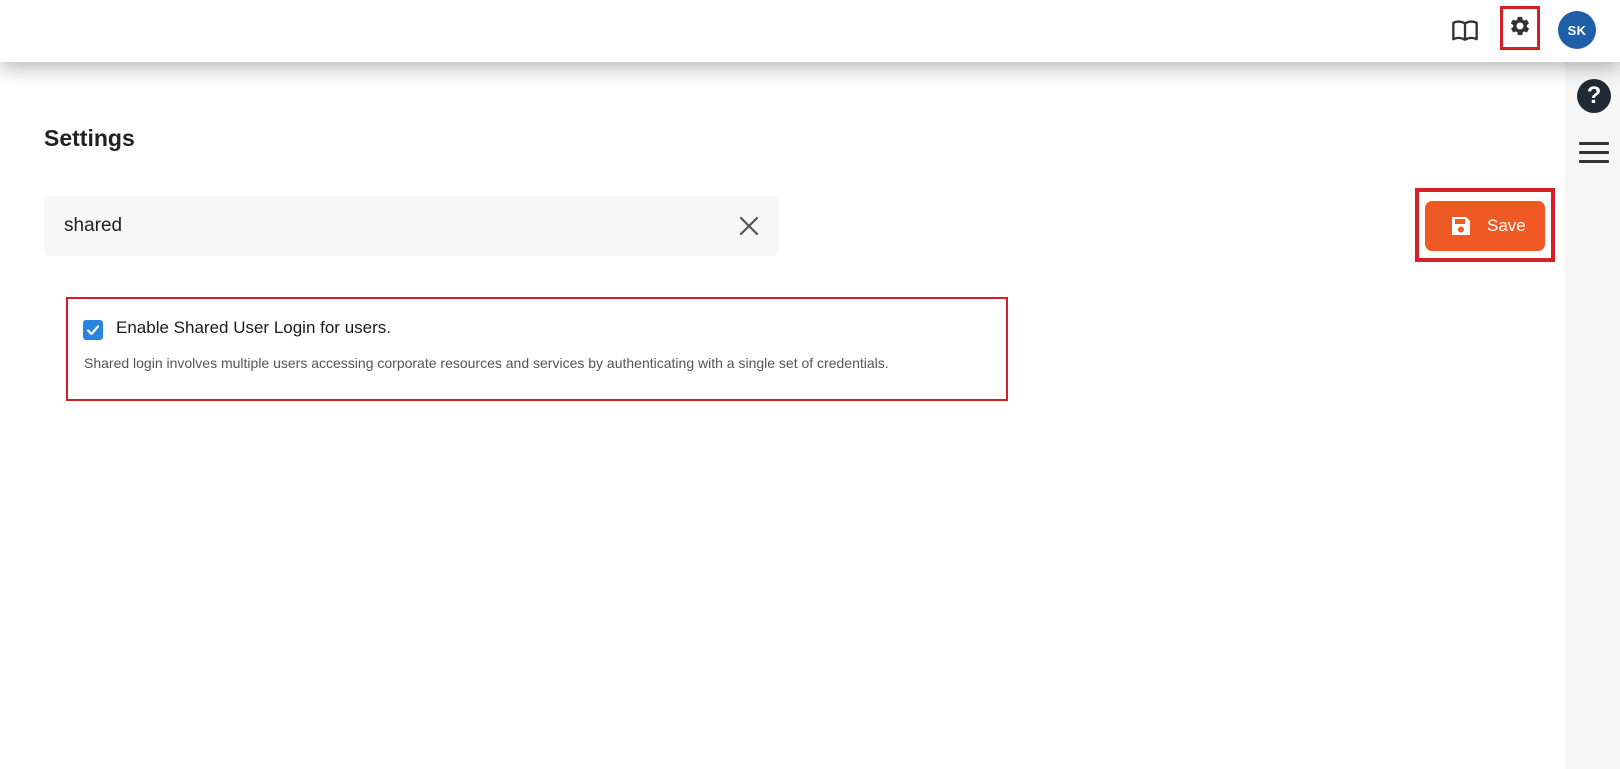 The width and height of the screenshot is (1620, 769). I want to click on setting-label: Enable Shared User Login for users., so click(253, 328).